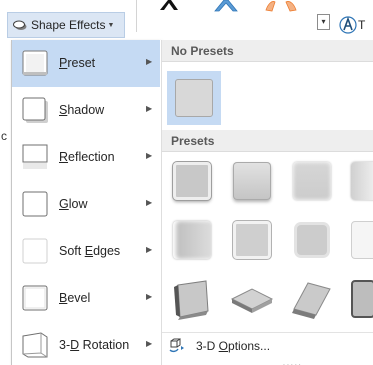 Image resolution: width=373 pixels, height=365 pixels. What do you see at coordinates (4, 136) in the screenshot?
I see `partial-edge-text: c` at bounding box center [4, 136].